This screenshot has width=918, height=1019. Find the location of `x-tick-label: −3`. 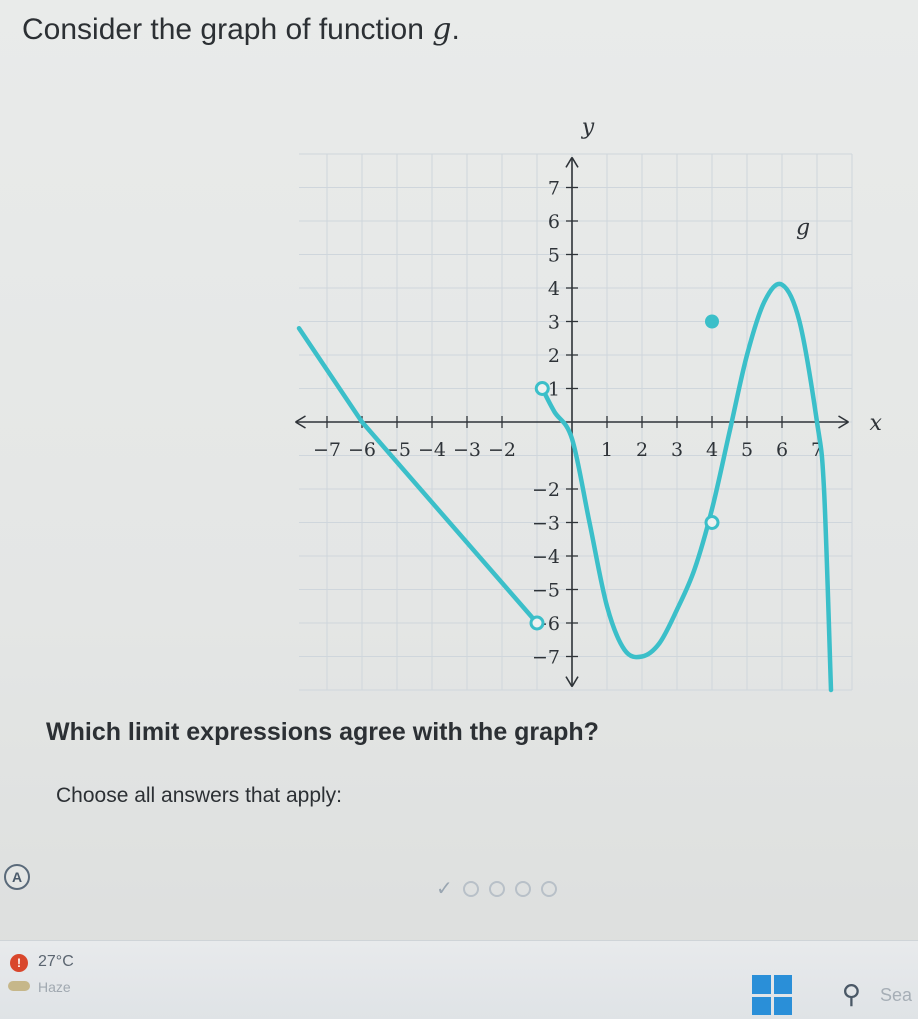

x-tick-label: −3 is located at coordinates (467, 450).